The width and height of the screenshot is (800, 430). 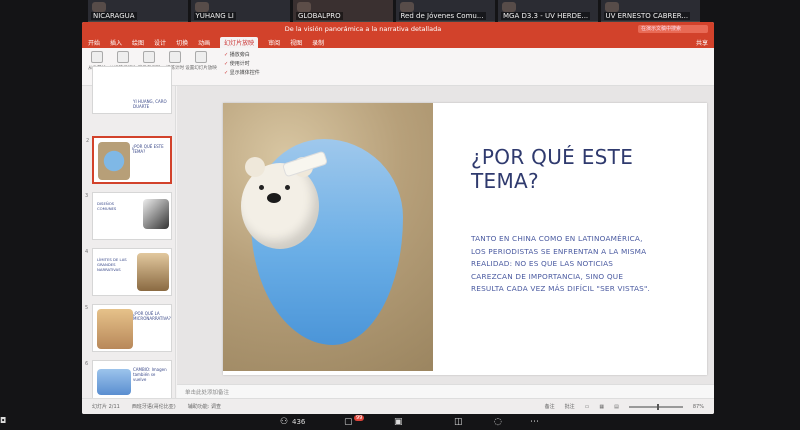 What do you see at coordinates (348, 422) in the screenshot?
I see `chat-icon: ▢` at bounding box center [348, 422].